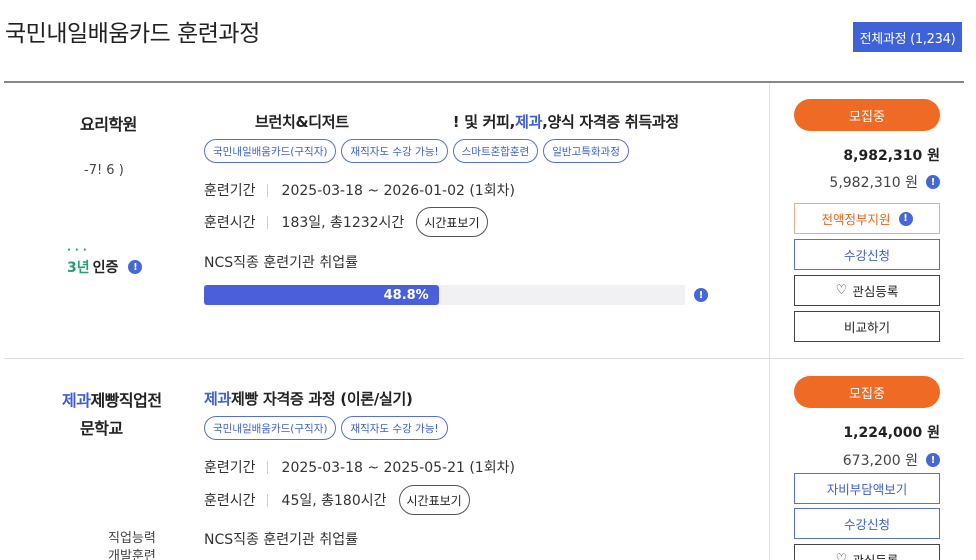  I want to click on certification-badge: 3년 인증 !, so click(105, 262).